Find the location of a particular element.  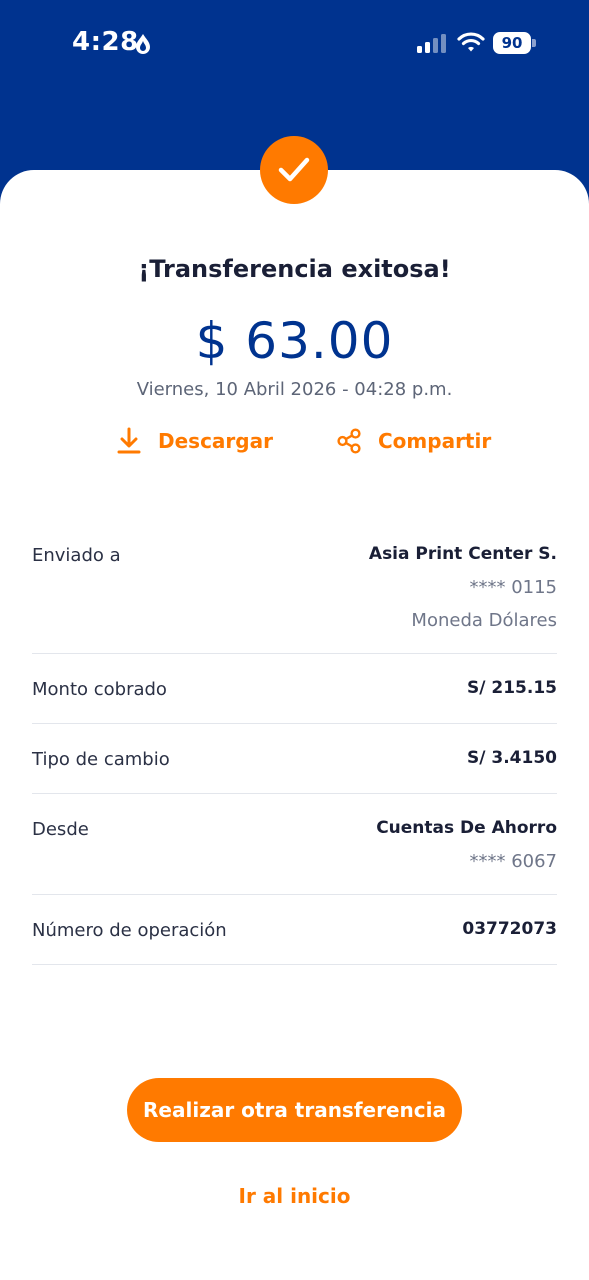

battery-tip is located at coordinates (534, 43).